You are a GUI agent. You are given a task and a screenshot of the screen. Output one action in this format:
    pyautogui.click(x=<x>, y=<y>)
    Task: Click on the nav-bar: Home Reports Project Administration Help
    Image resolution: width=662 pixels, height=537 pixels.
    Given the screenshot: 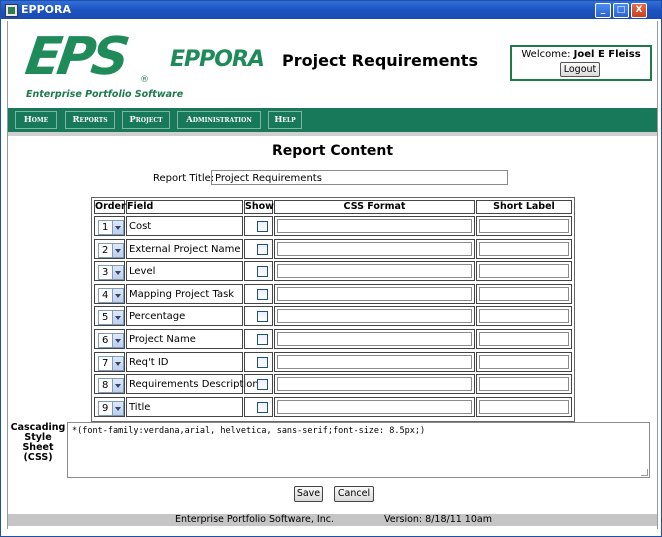 What is the action you would take?
    pyautogui.click(x=332, y=120)
    